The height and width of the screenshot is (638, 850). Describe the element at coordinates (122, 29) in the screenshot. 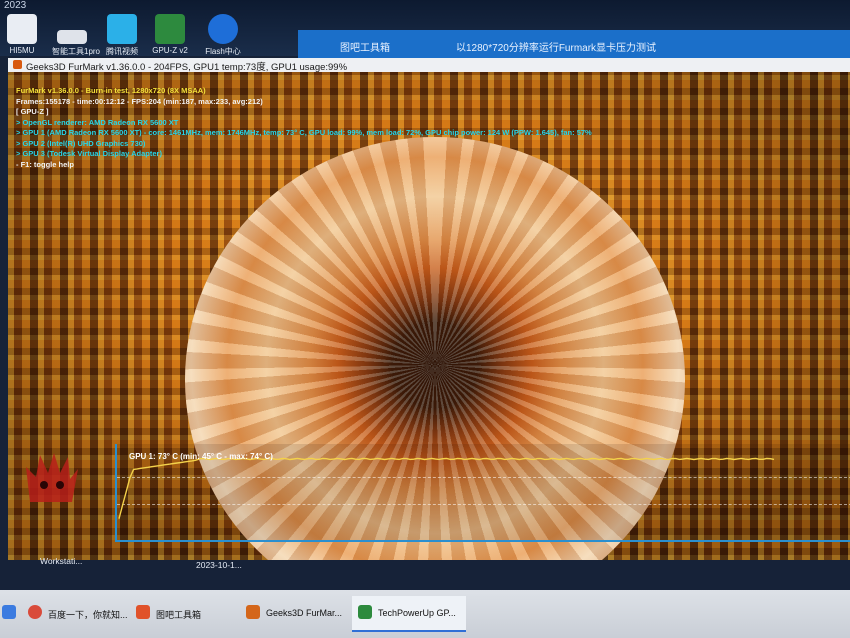

I see `play-icon` at that location.